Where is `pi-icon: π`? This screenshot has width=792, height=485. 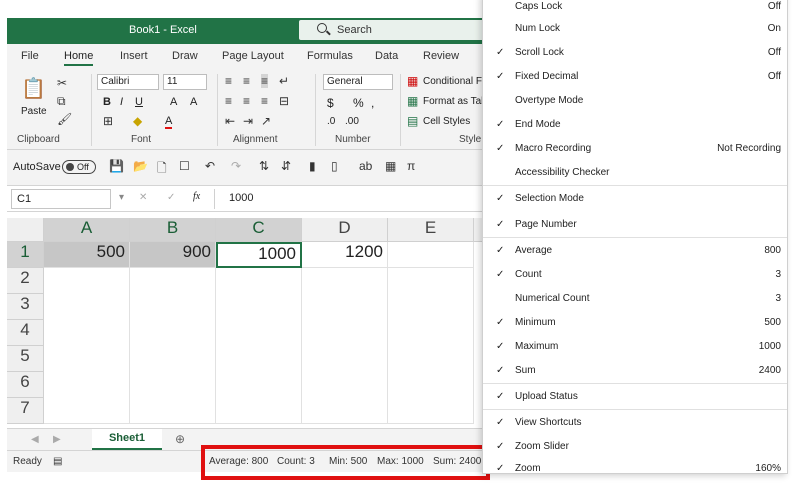 pi-icon: π is located at coordinates (411, 166).